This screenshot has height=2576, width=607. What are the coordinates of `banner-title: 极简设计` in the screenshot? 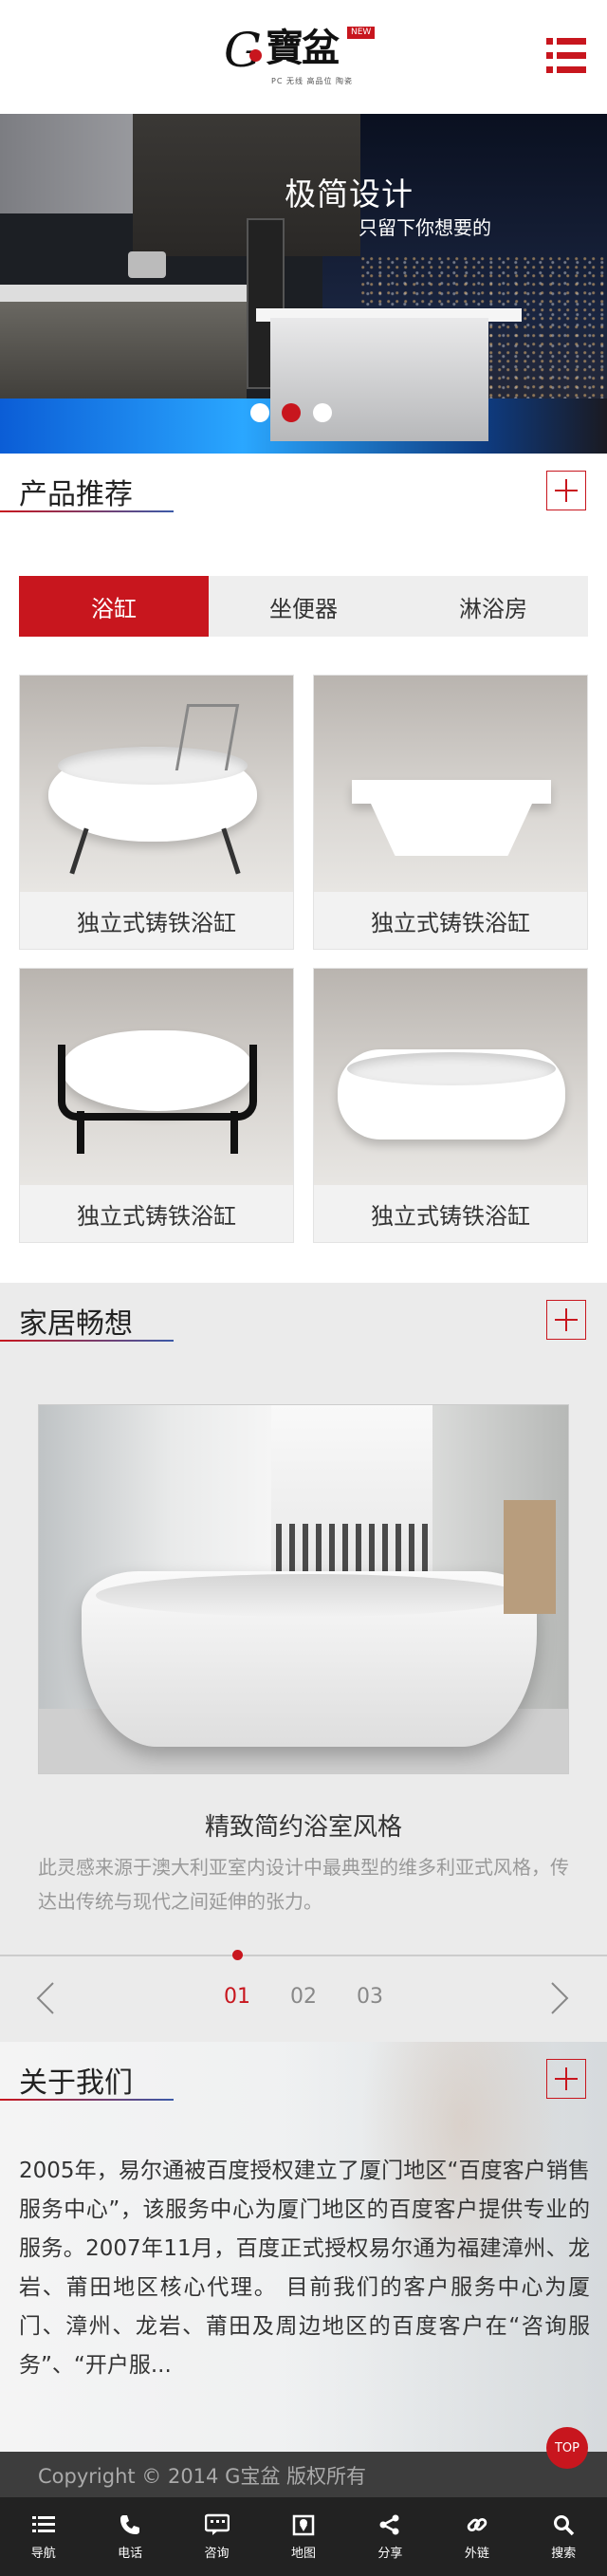 It's located at (349, 194).